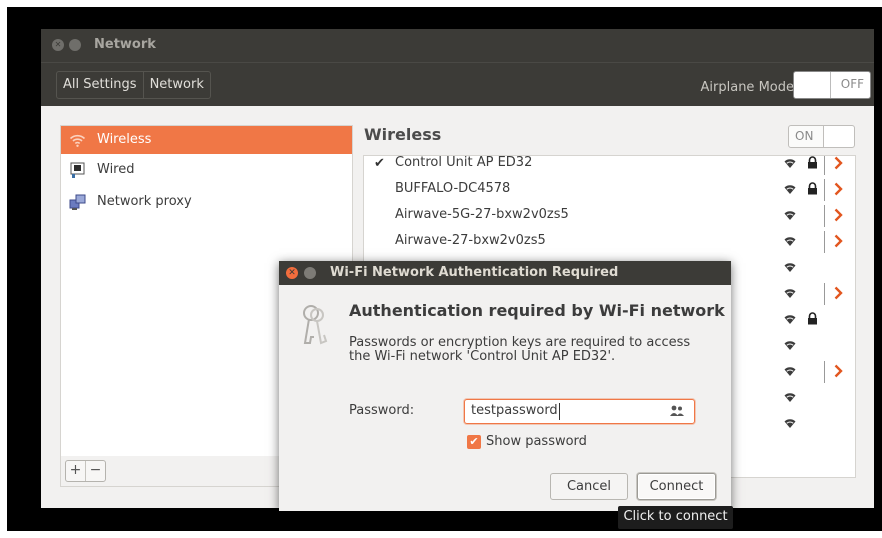 This screenshot has height=538, width=882. I want to click on dialog-titlebar: ✕ Wi-Fi Network Authentication Required, so click(505, 273).